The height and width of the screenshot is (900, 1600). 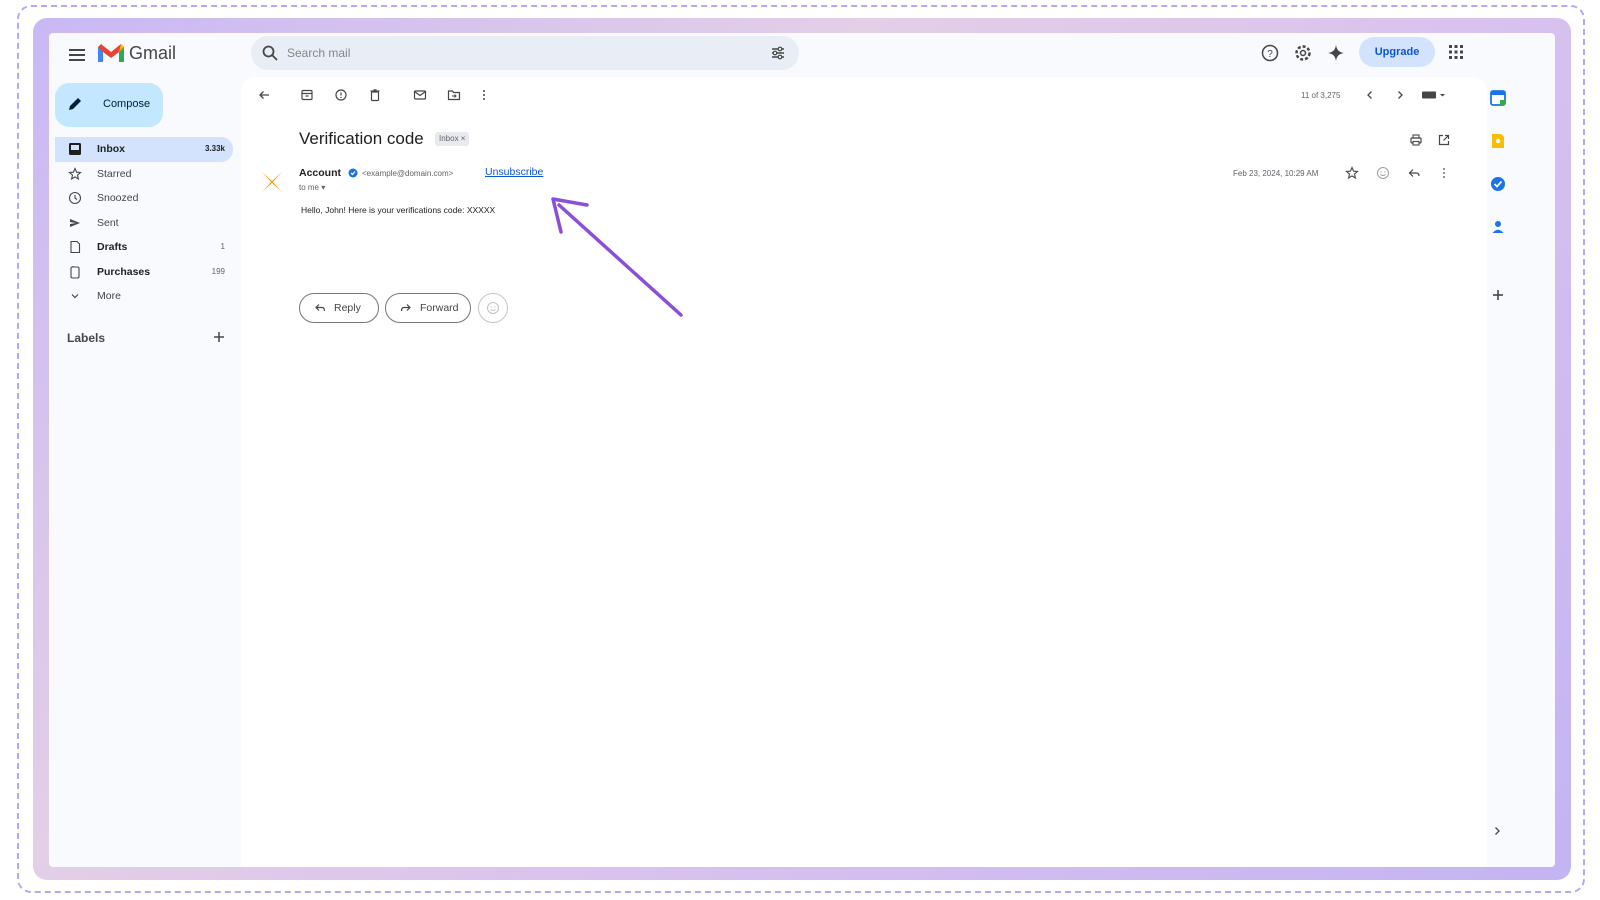 I want to click on reply-button: Reply, so click(x=339, y=308).